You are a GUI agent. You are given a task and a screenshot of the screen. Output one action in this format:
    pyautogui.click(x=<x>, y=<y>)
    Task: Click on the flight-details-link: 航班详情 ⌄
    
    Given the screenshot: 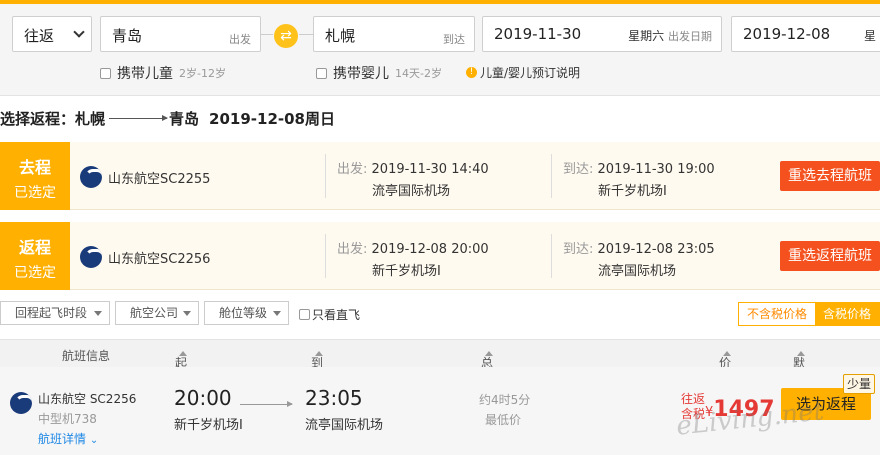 What is the action you would take?
    pyautogui.click(x=68, y=438)
    